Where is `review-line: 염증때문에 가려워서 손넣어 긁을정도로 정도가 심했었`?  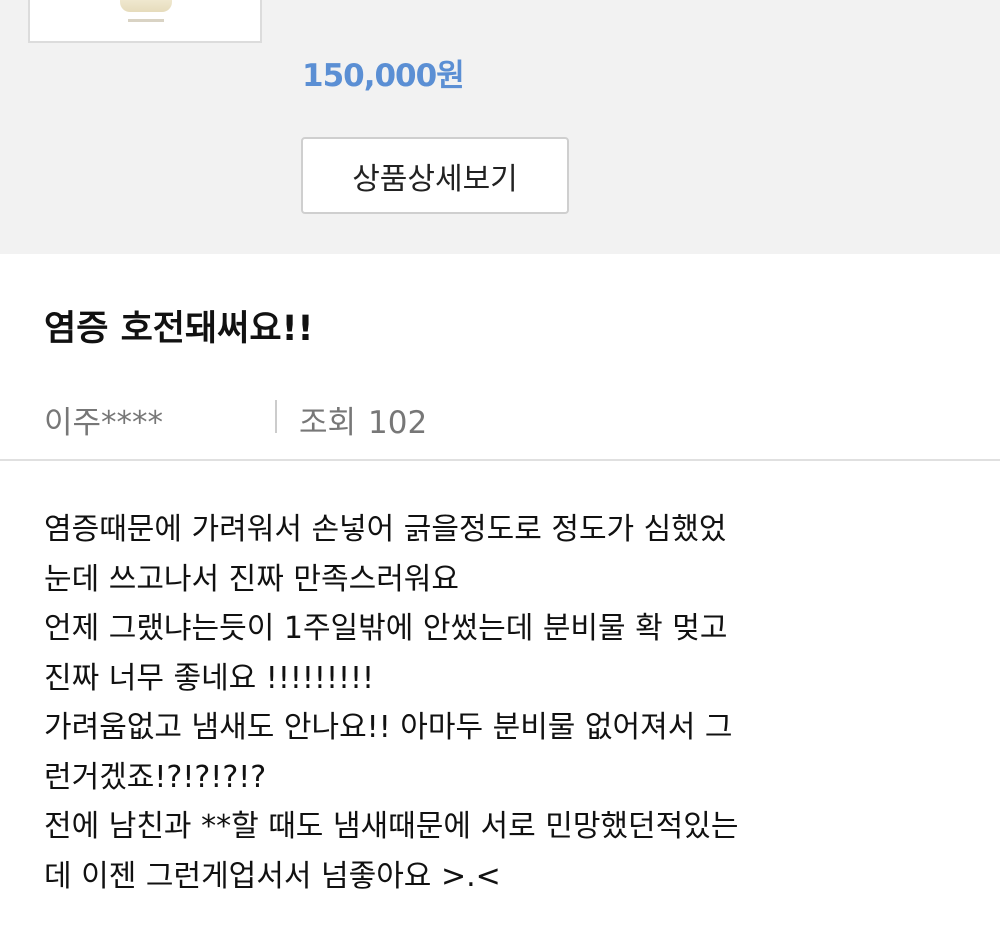 review-line: 염증때문에 가려워서 손넣어 긁을정도로 정도가 심했었 is located at coordinates (385, 529).